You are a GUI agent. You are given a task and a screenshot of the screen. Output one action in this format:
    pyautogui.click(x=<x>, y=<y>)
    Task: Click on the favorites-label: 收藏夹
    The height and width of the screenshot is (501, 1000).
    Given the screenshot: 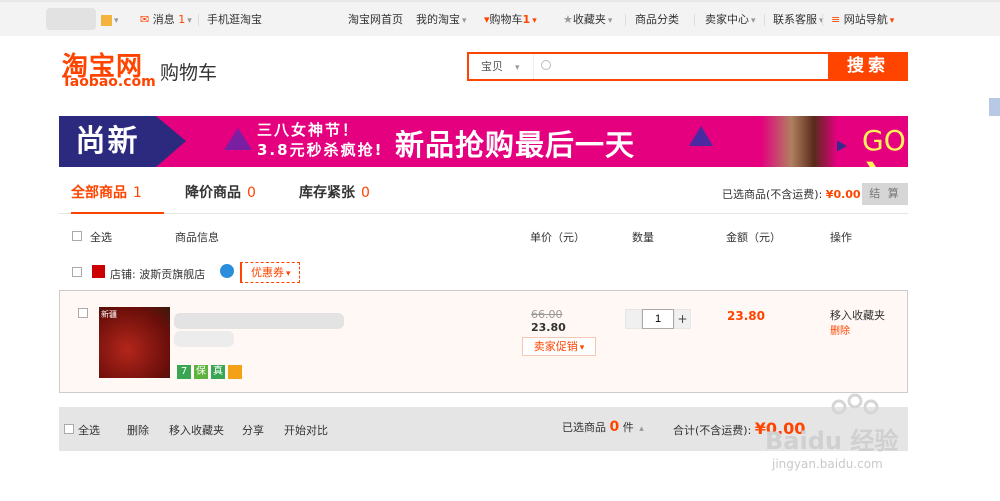 What is the action you would take?
    pyautogui.click(x=589, y=19)
    